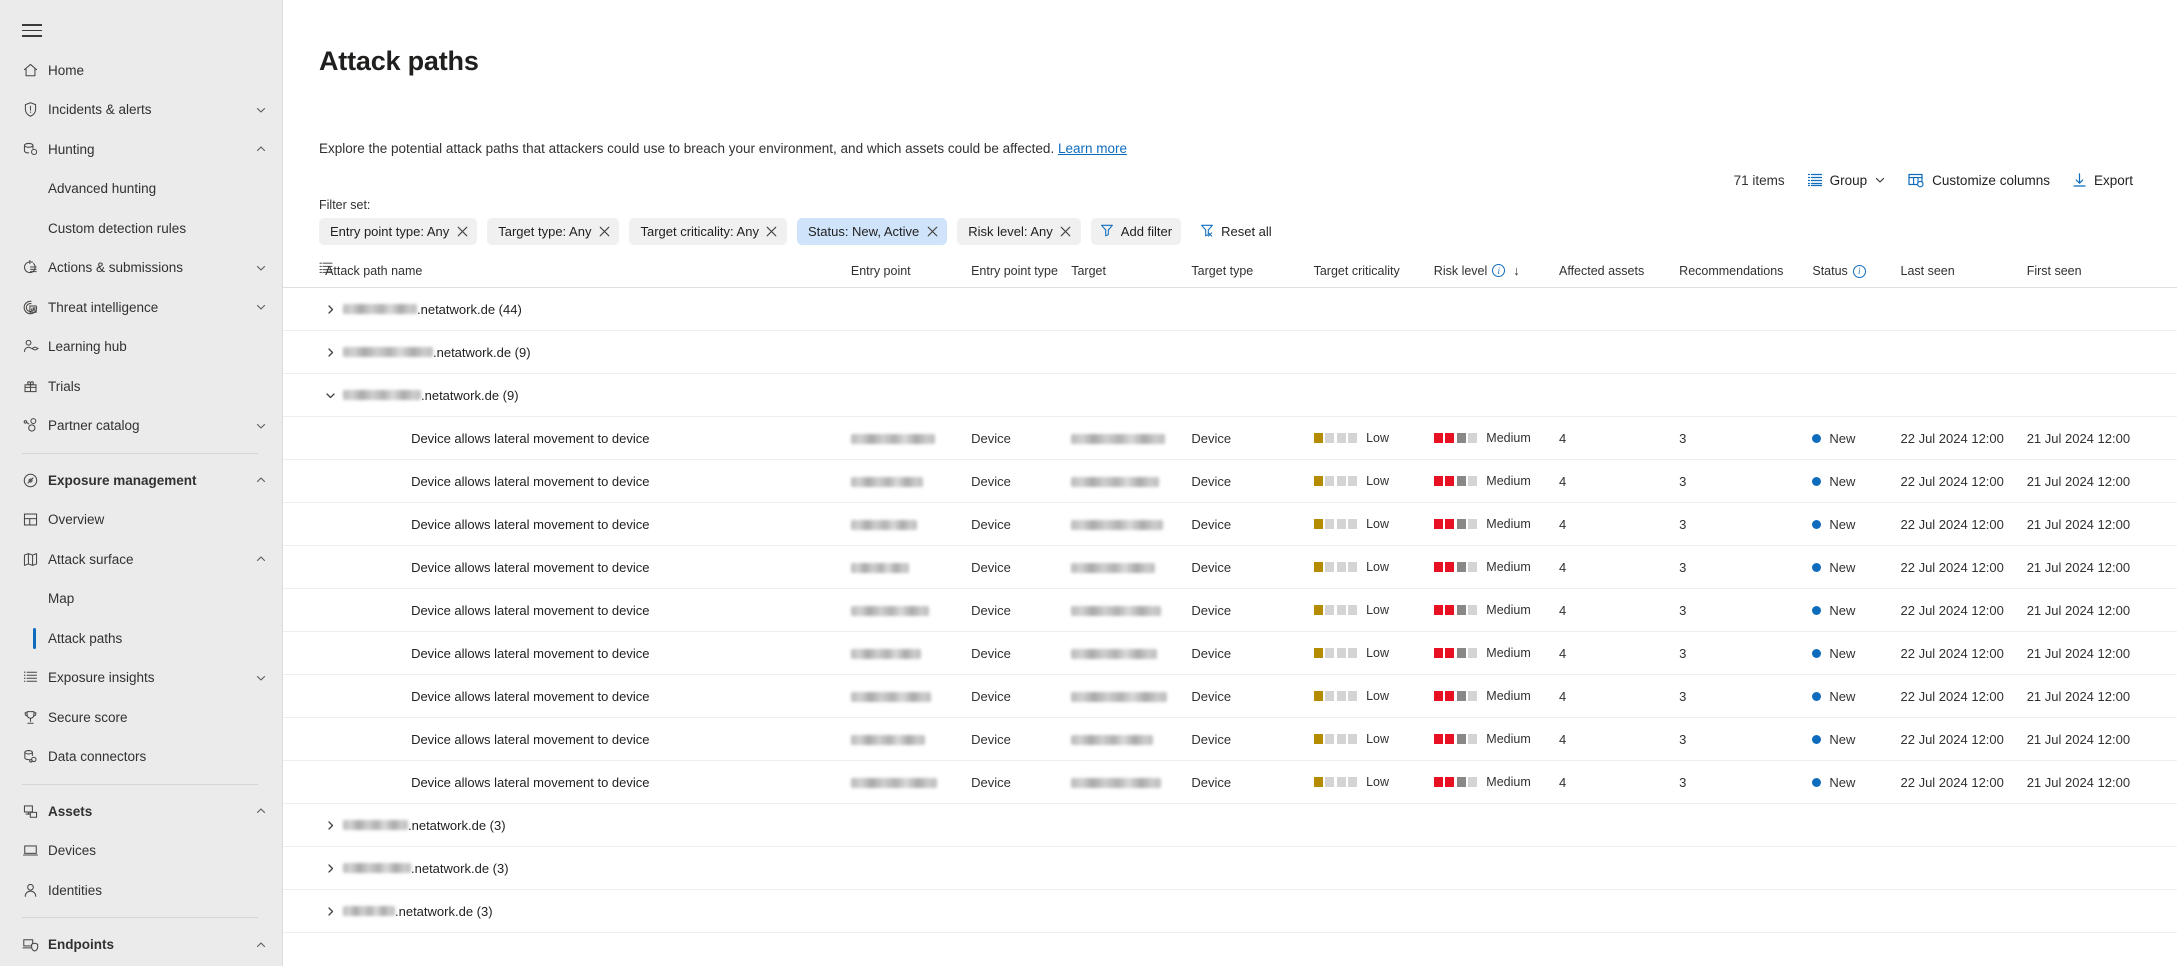  Describe the element at coordinates (141, 599) in the screenshot. I see `sidebar-item-map: Map` at that location.